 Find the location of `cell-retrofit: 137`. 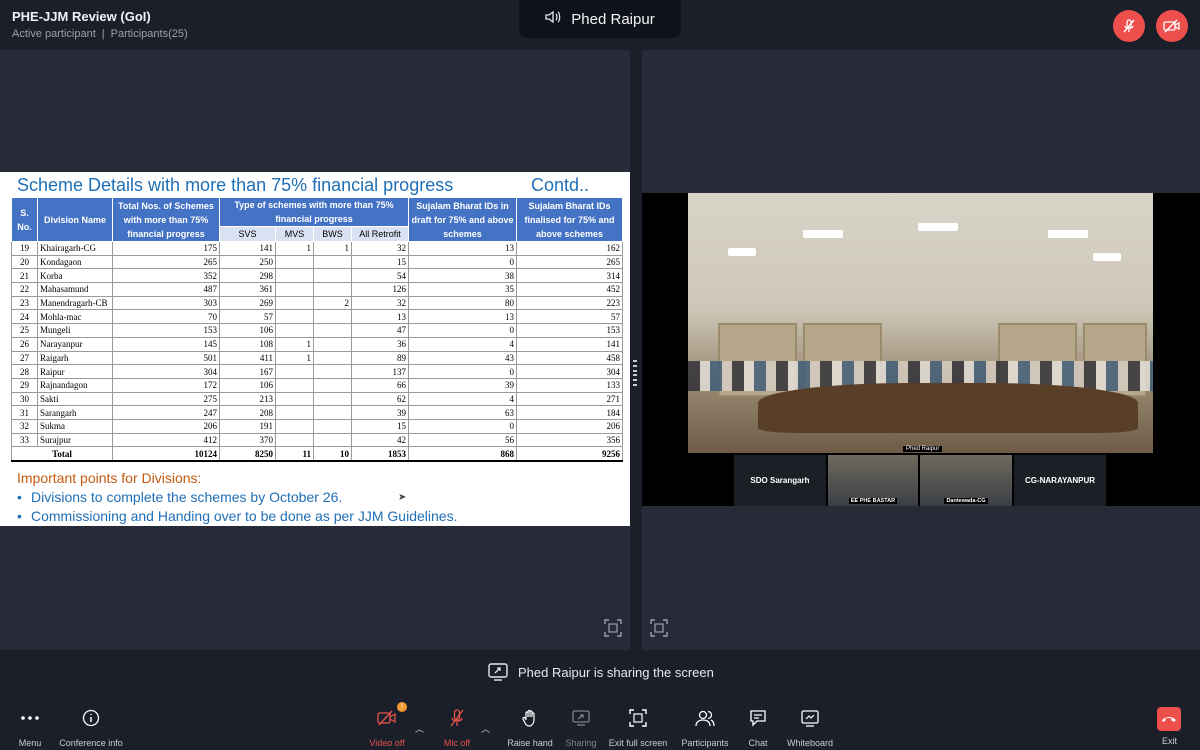

cell-retrofit: 137 is located at coordinates (380, 371).